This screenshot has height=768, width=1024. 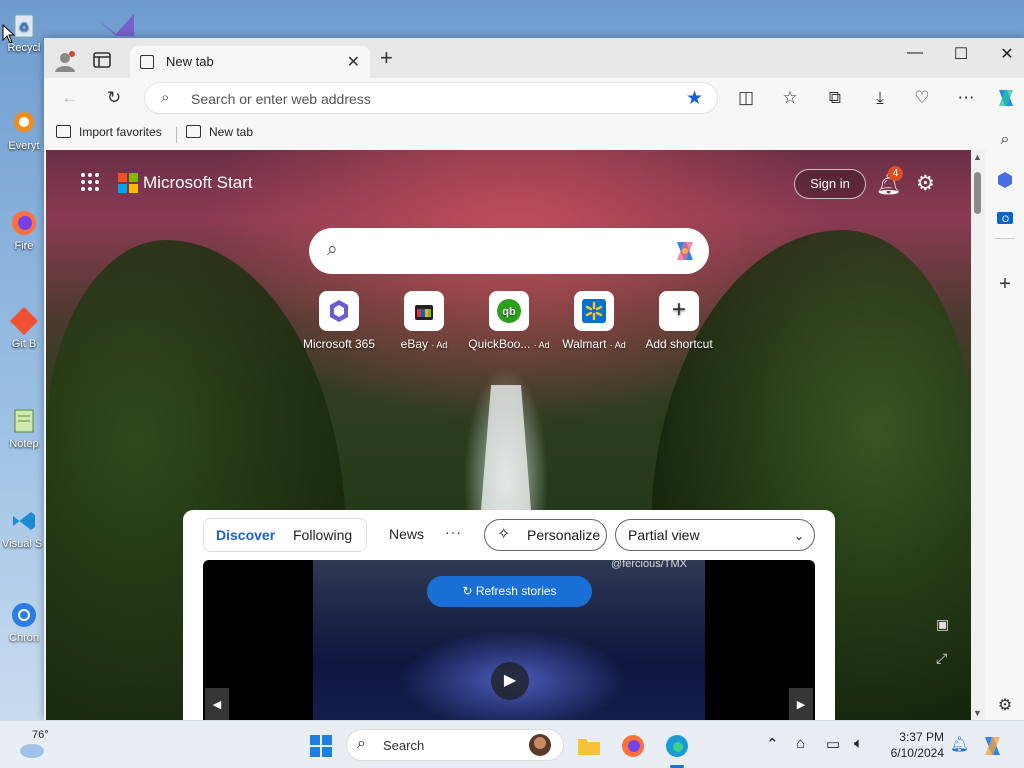 What do you see at coordinates (978, 435) in the screenshot?
I see `page-scrollbar: ▲ ▼` at bounding box center [978, 435].